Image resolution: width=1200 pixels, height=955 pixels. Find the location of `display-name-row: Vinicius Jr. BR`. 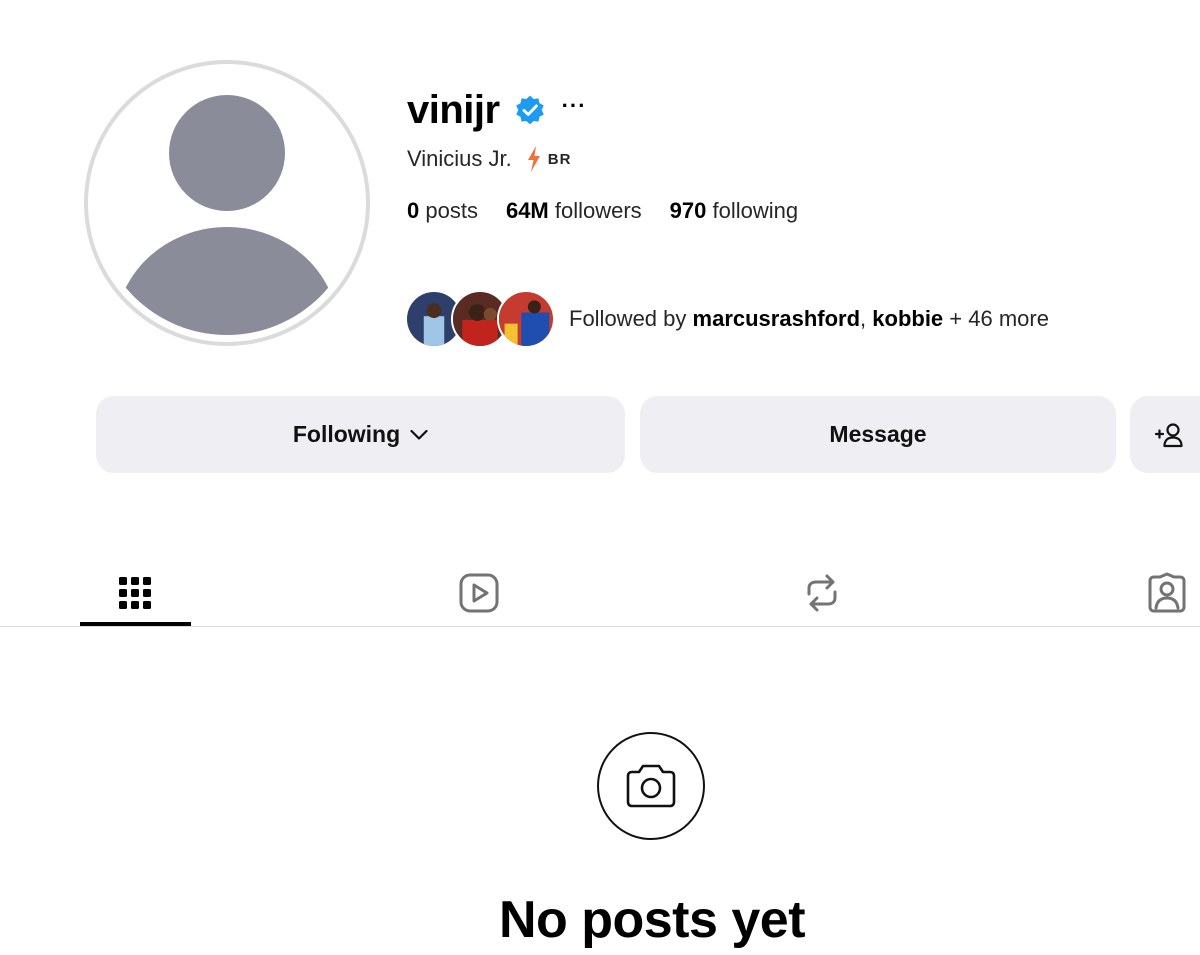

display-name-row: Vinicius Jr. BR is located at coordinates (489, 159).